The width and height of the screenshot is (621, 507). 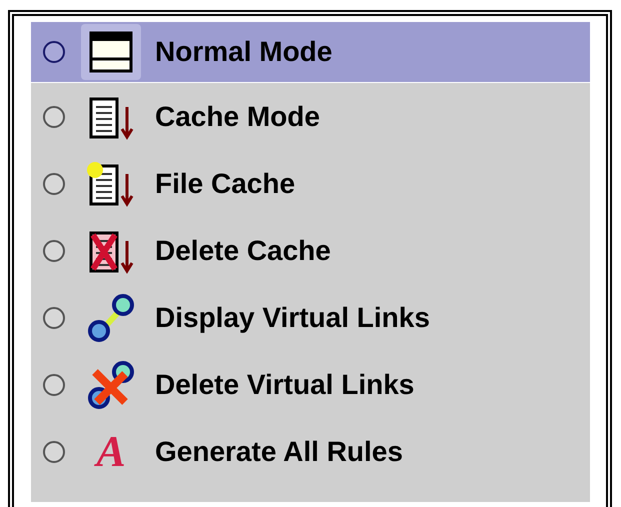 What do you see at coordinates (111, 452) in the screenshot?
I see `letter-a-icon: A` at bounding box center [111, 452].